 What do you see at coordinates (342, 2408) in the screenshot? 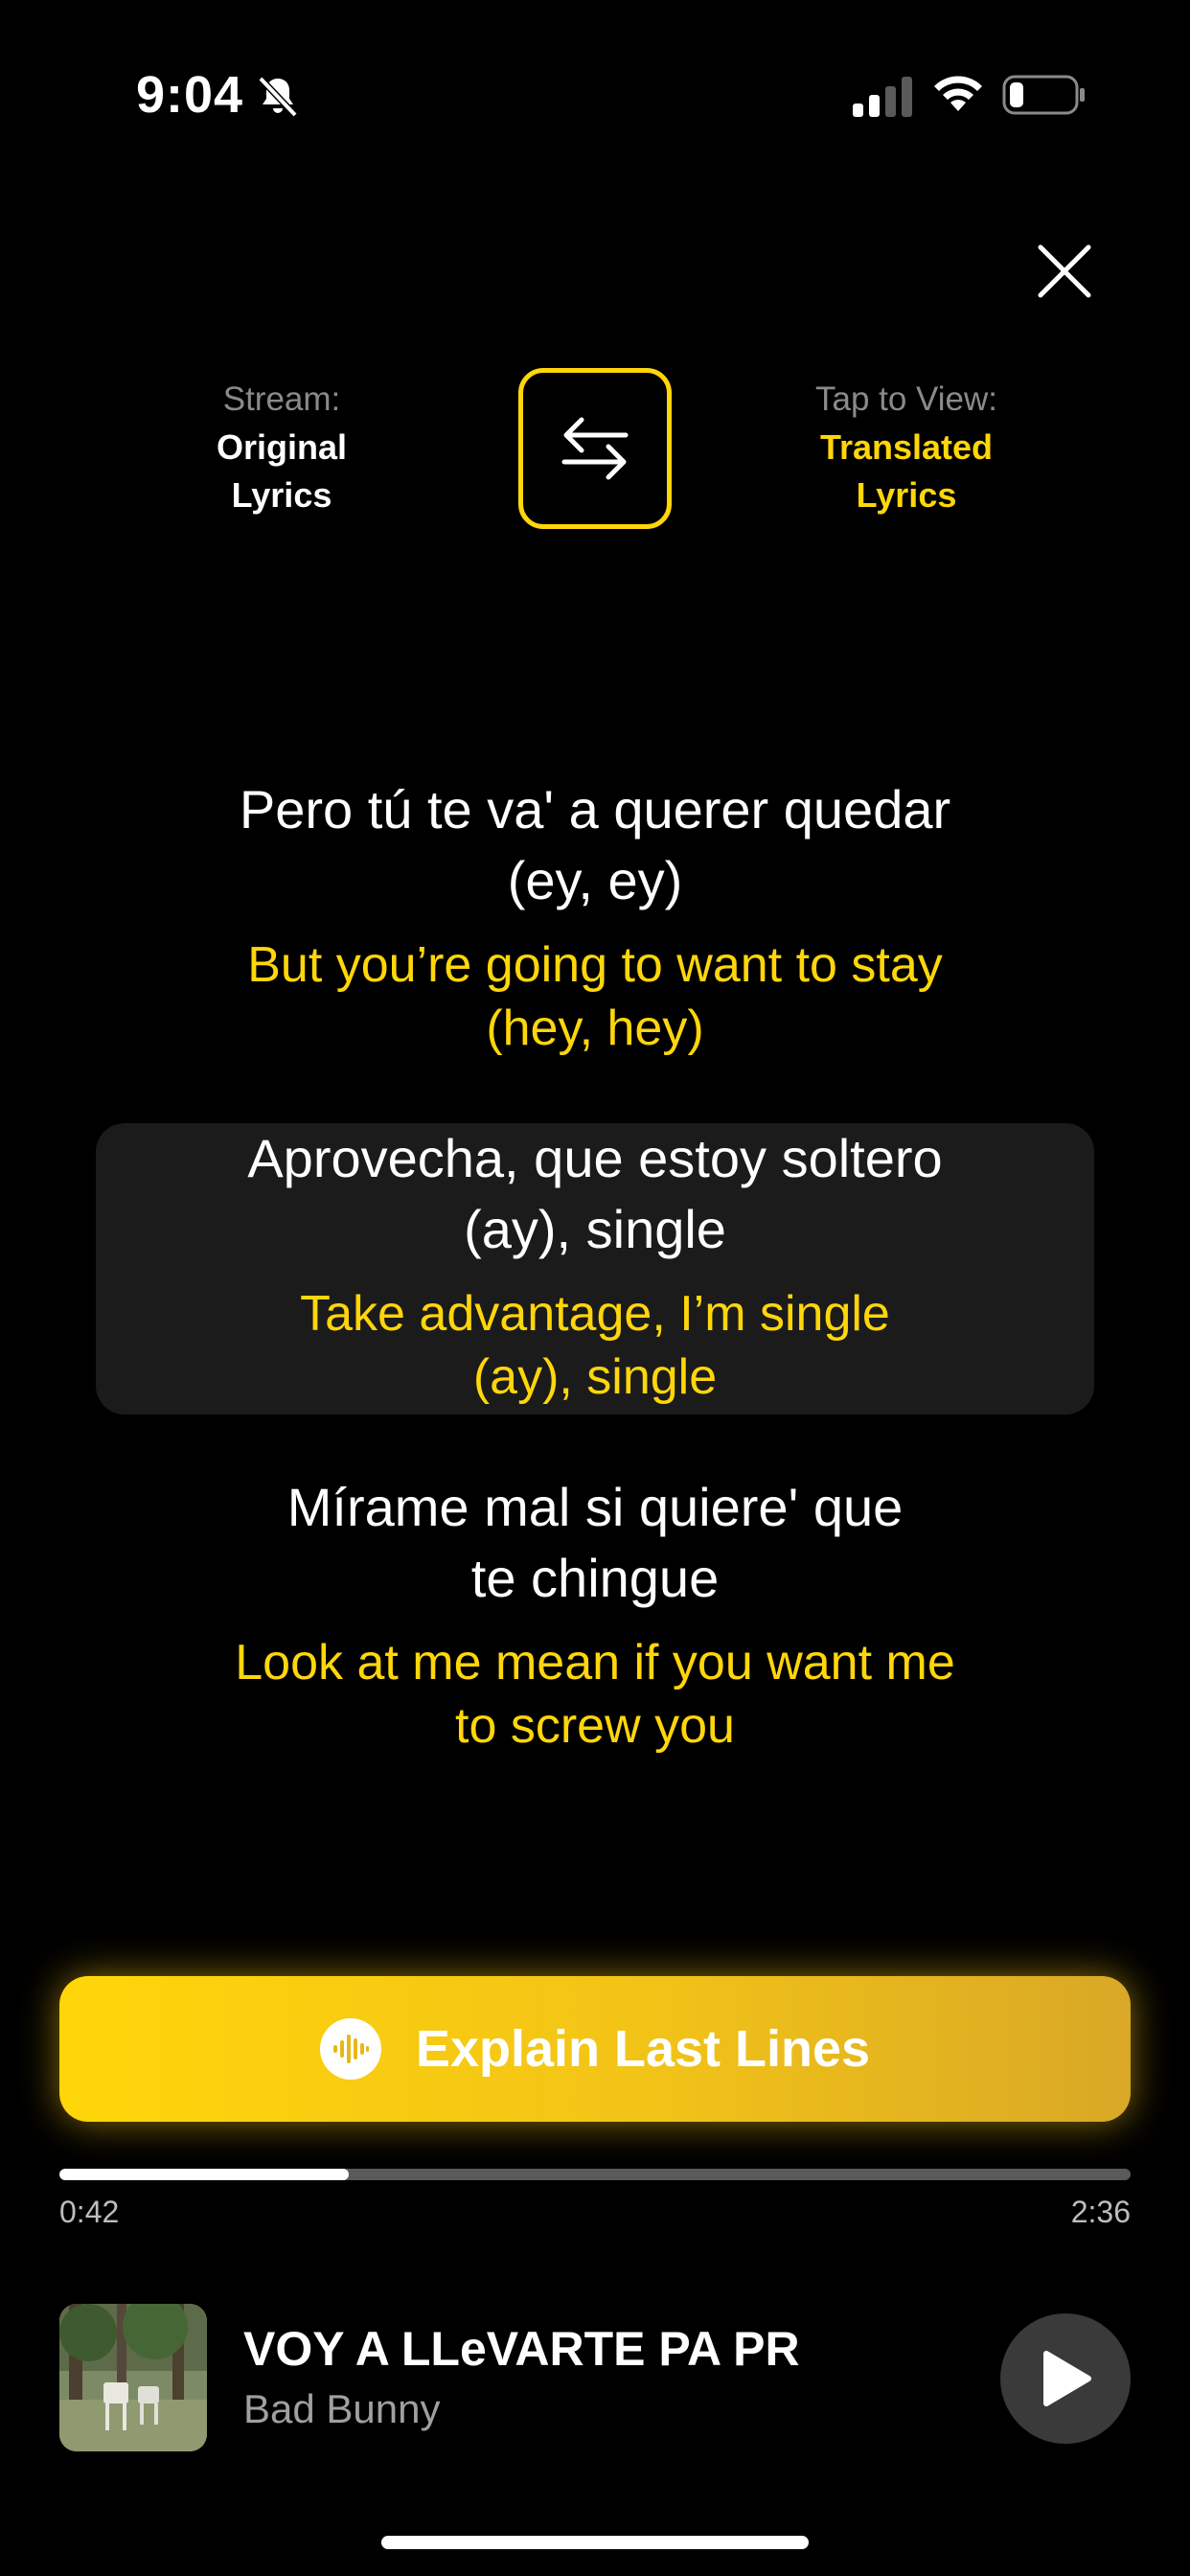
I see `song-artist: Bad Bunny` at bounding box center [342, 2408].